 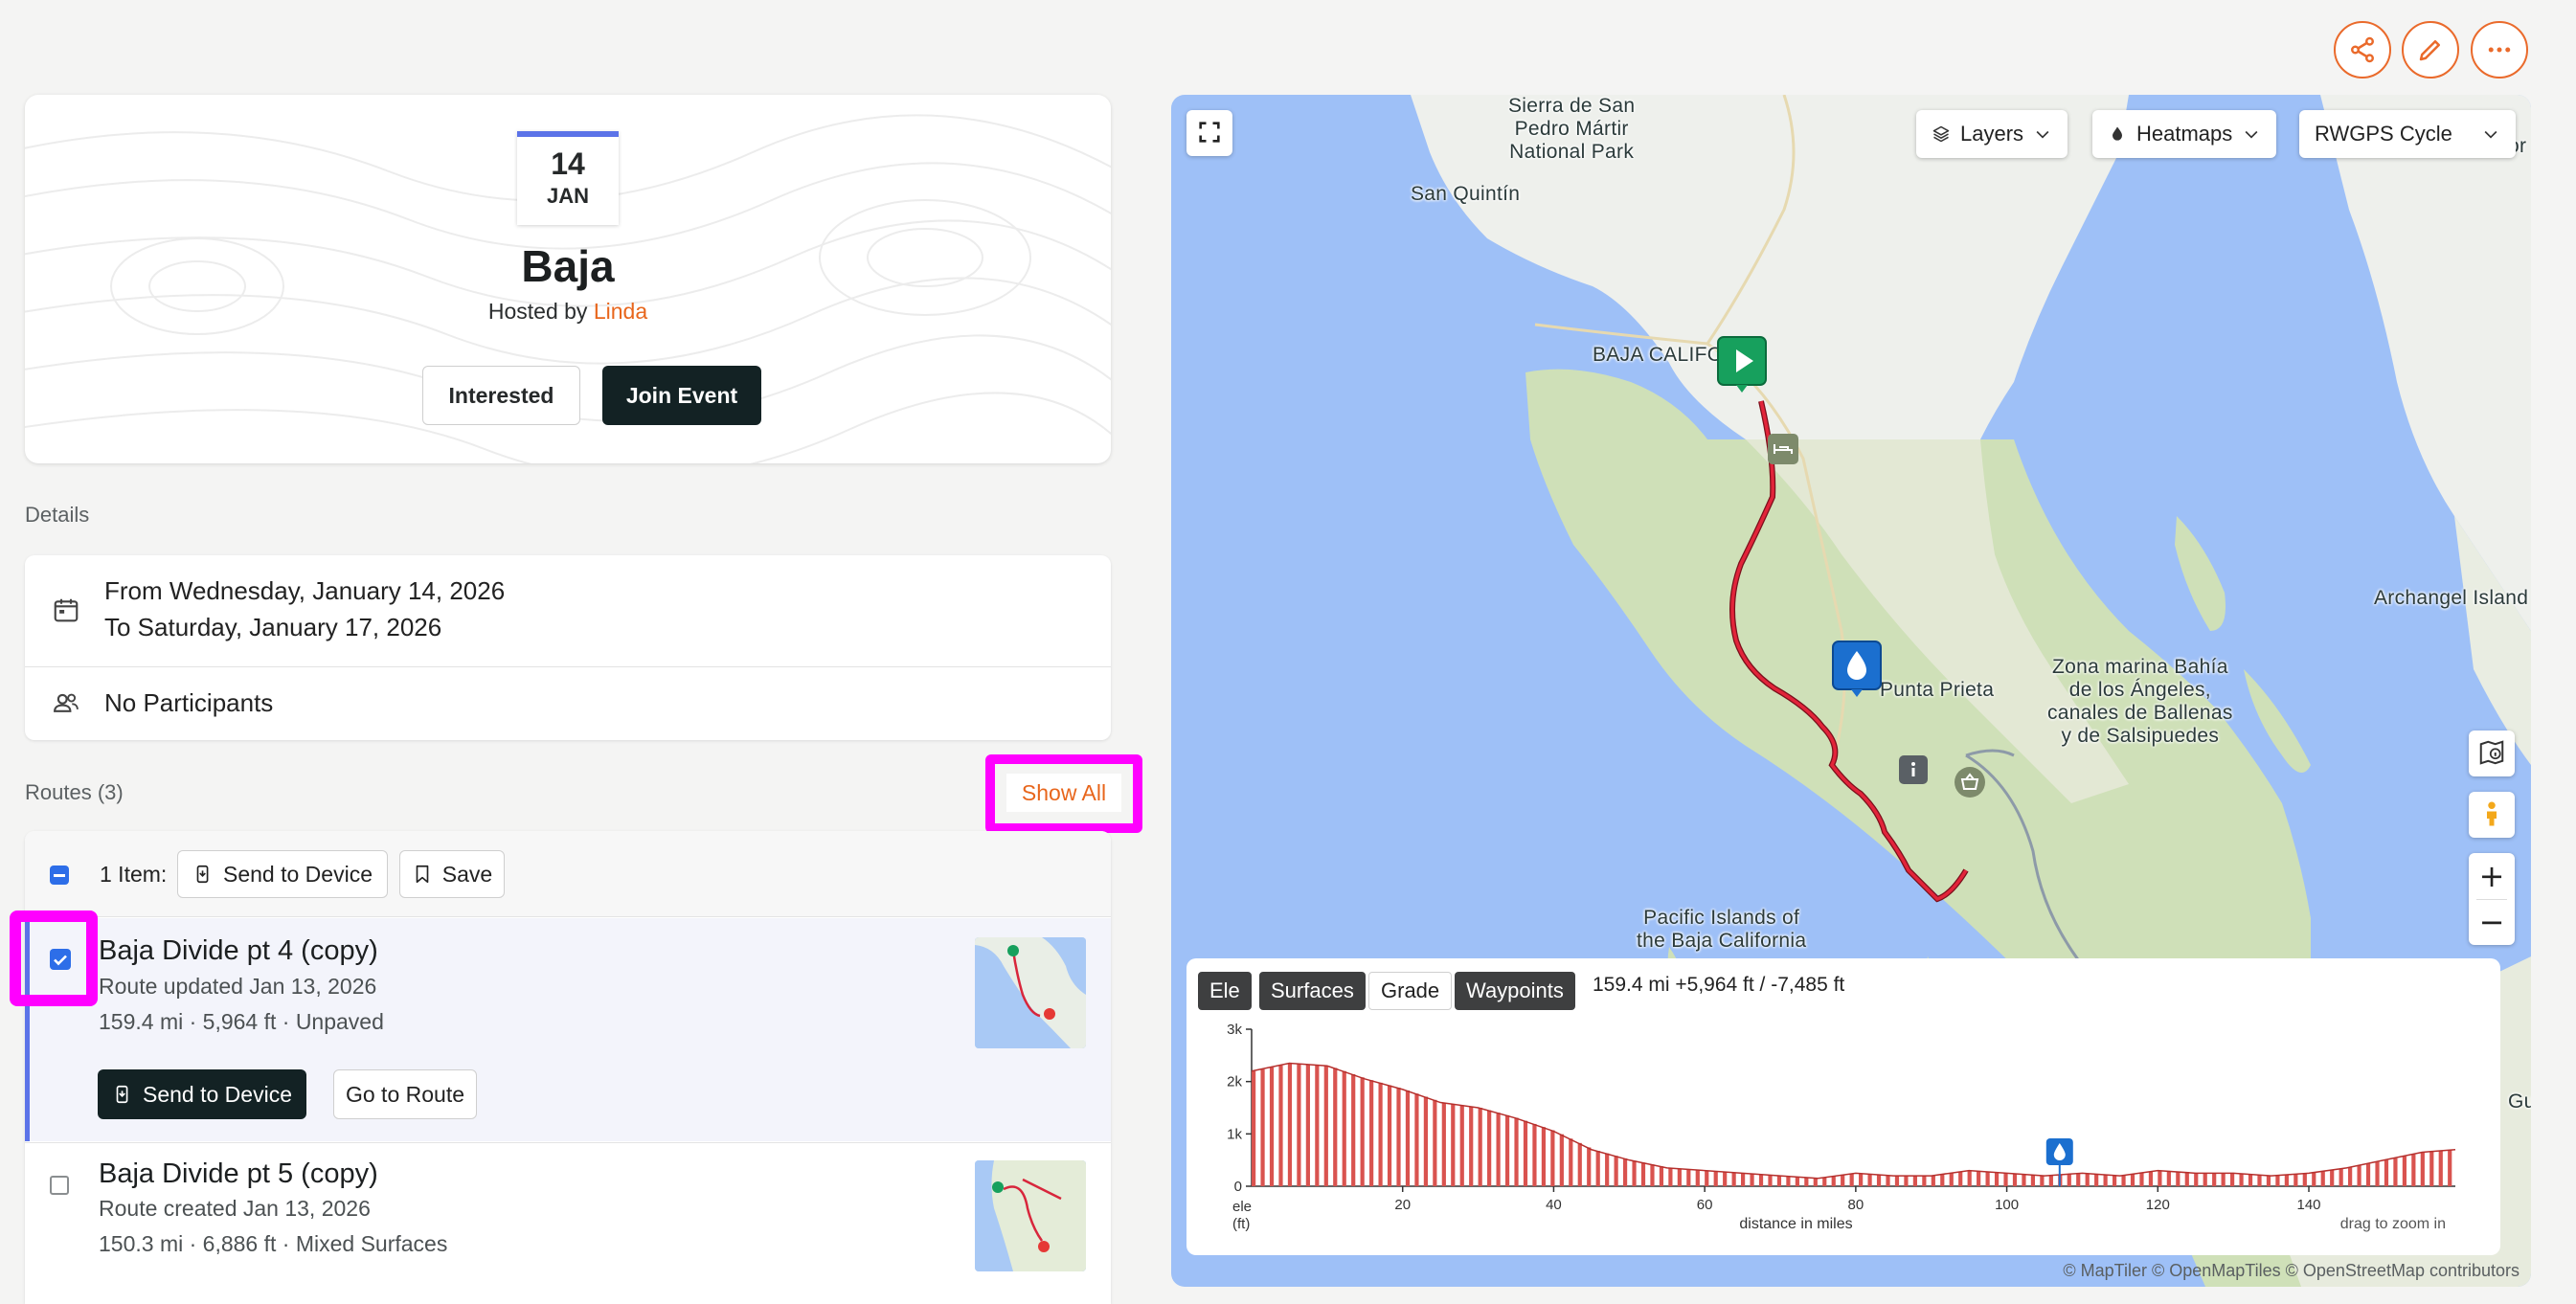 What do you see at coordinates (405, 1094) in the screenshot?
I see `go-to-route-button: Go to Route` at bounding box center [405, 1094].